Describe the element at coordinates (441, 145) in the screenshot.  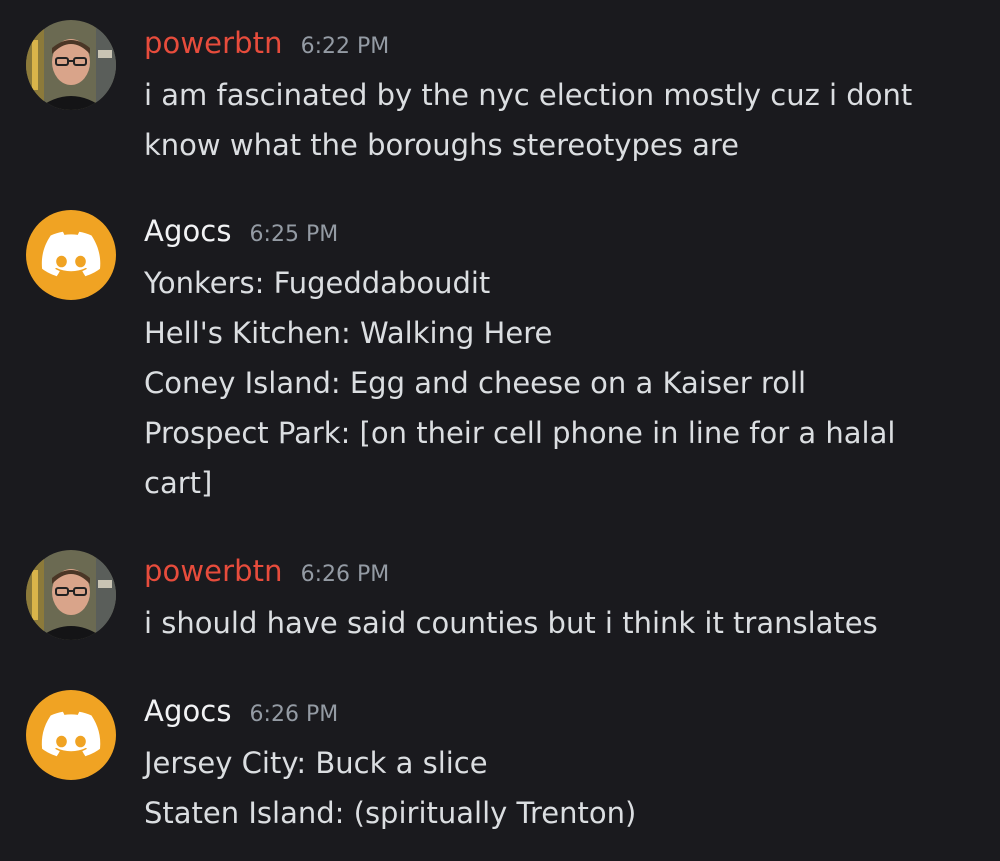
I see `message-text-line: know what the boroughs stereotypes are` at that location.